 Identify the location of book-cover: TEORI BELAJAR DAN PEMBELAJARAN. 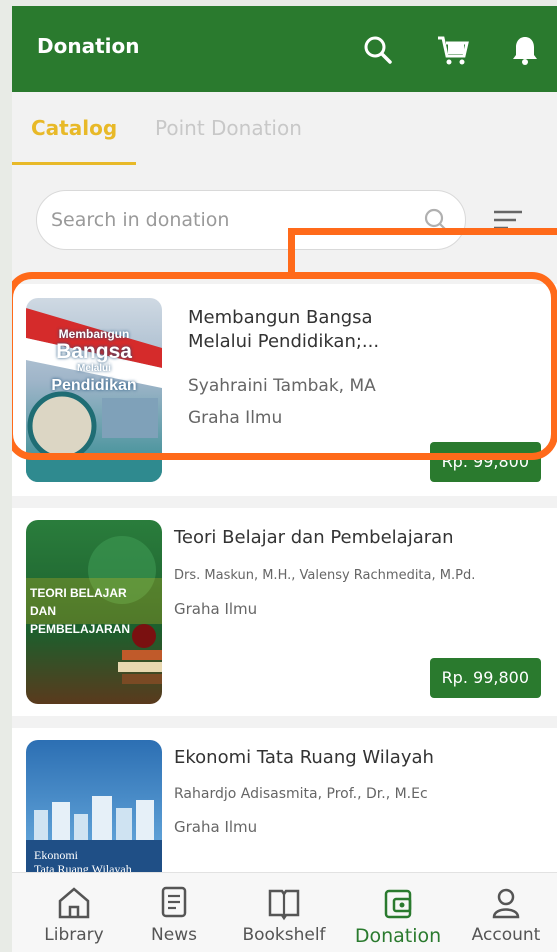
(94, 612).